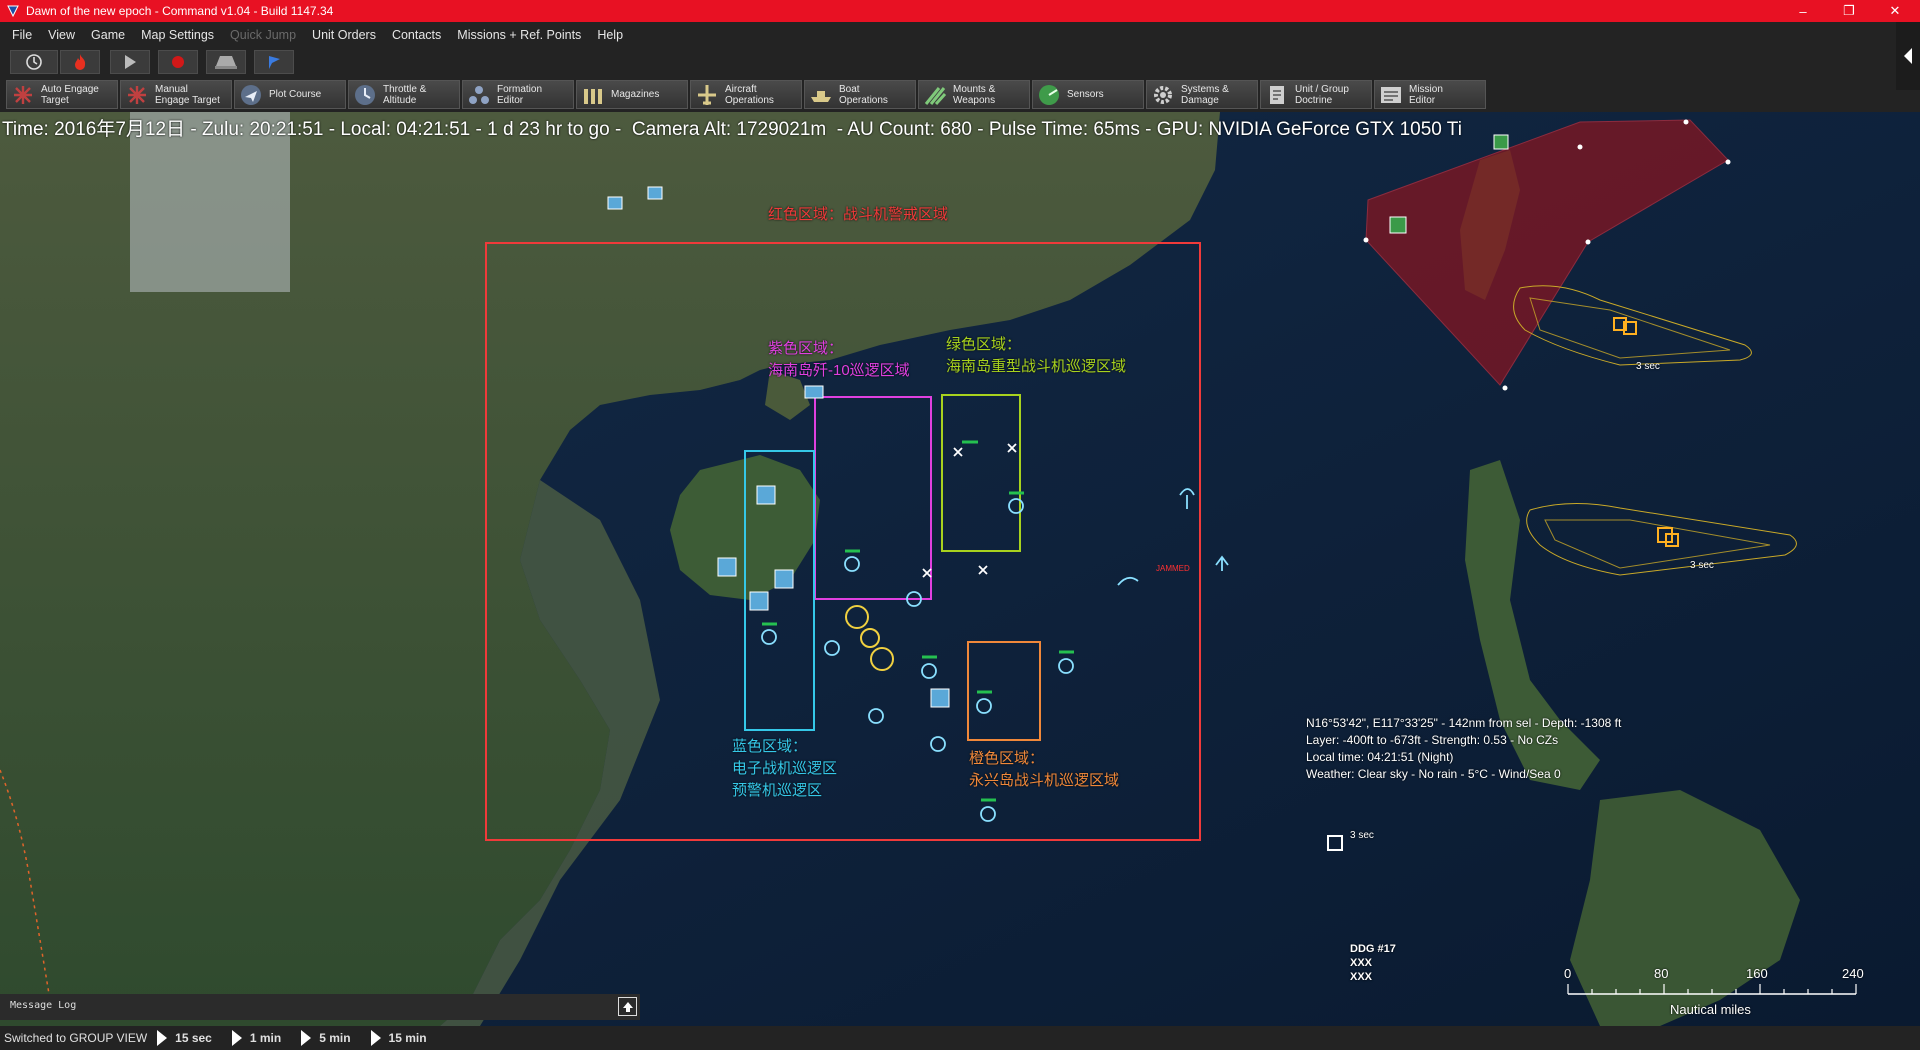 The width and height of the screenshot is (1920, 1050). I want to click on speed-1min-button: 1 min, so click(256, 1038).